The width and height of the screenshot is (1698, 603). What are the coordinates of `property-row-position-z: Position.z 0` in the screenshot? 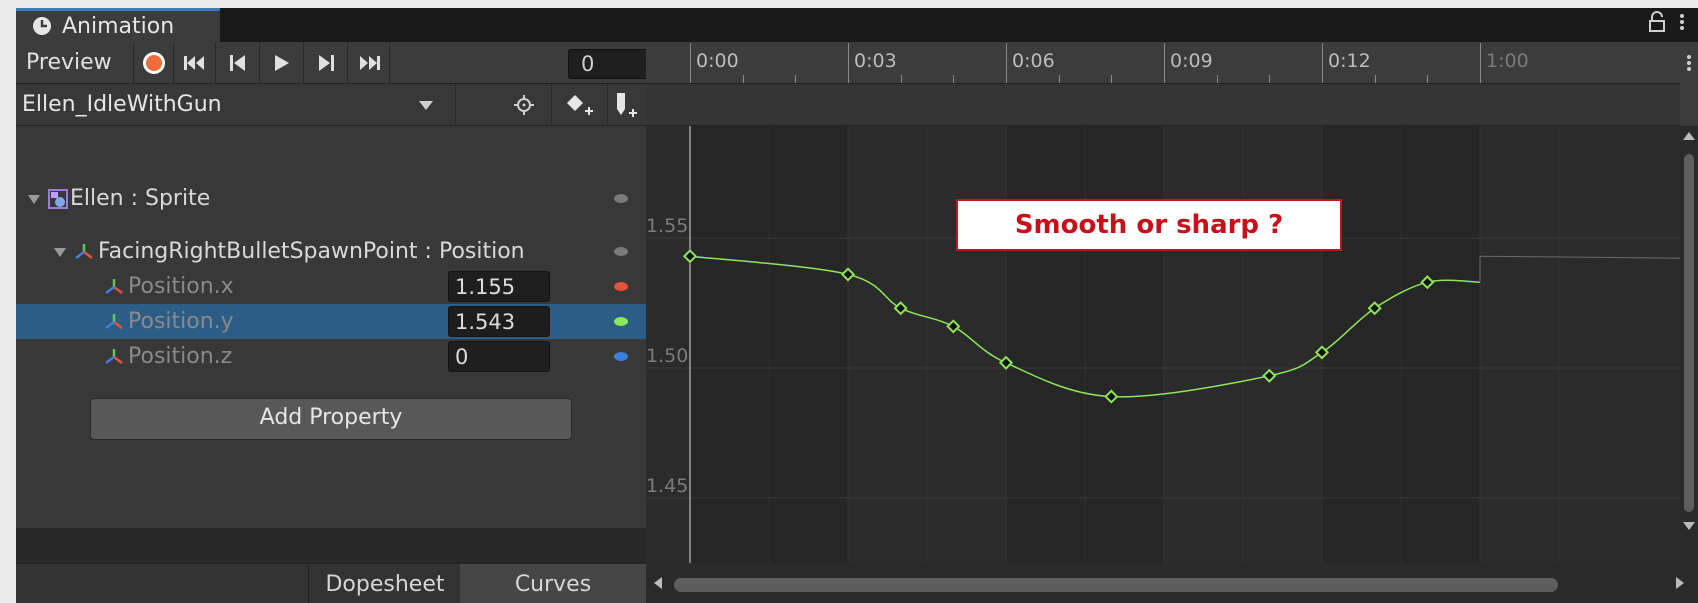 It's located at (331, 356).